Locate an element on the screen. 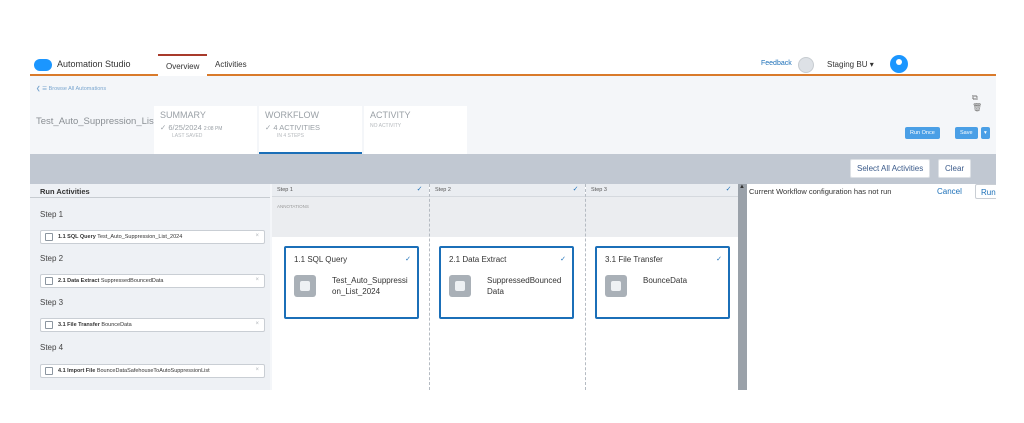 This screenshot has width=1024, height=423. workflow-sub: IN 4 STEPS is located at coordinates (290, 136).